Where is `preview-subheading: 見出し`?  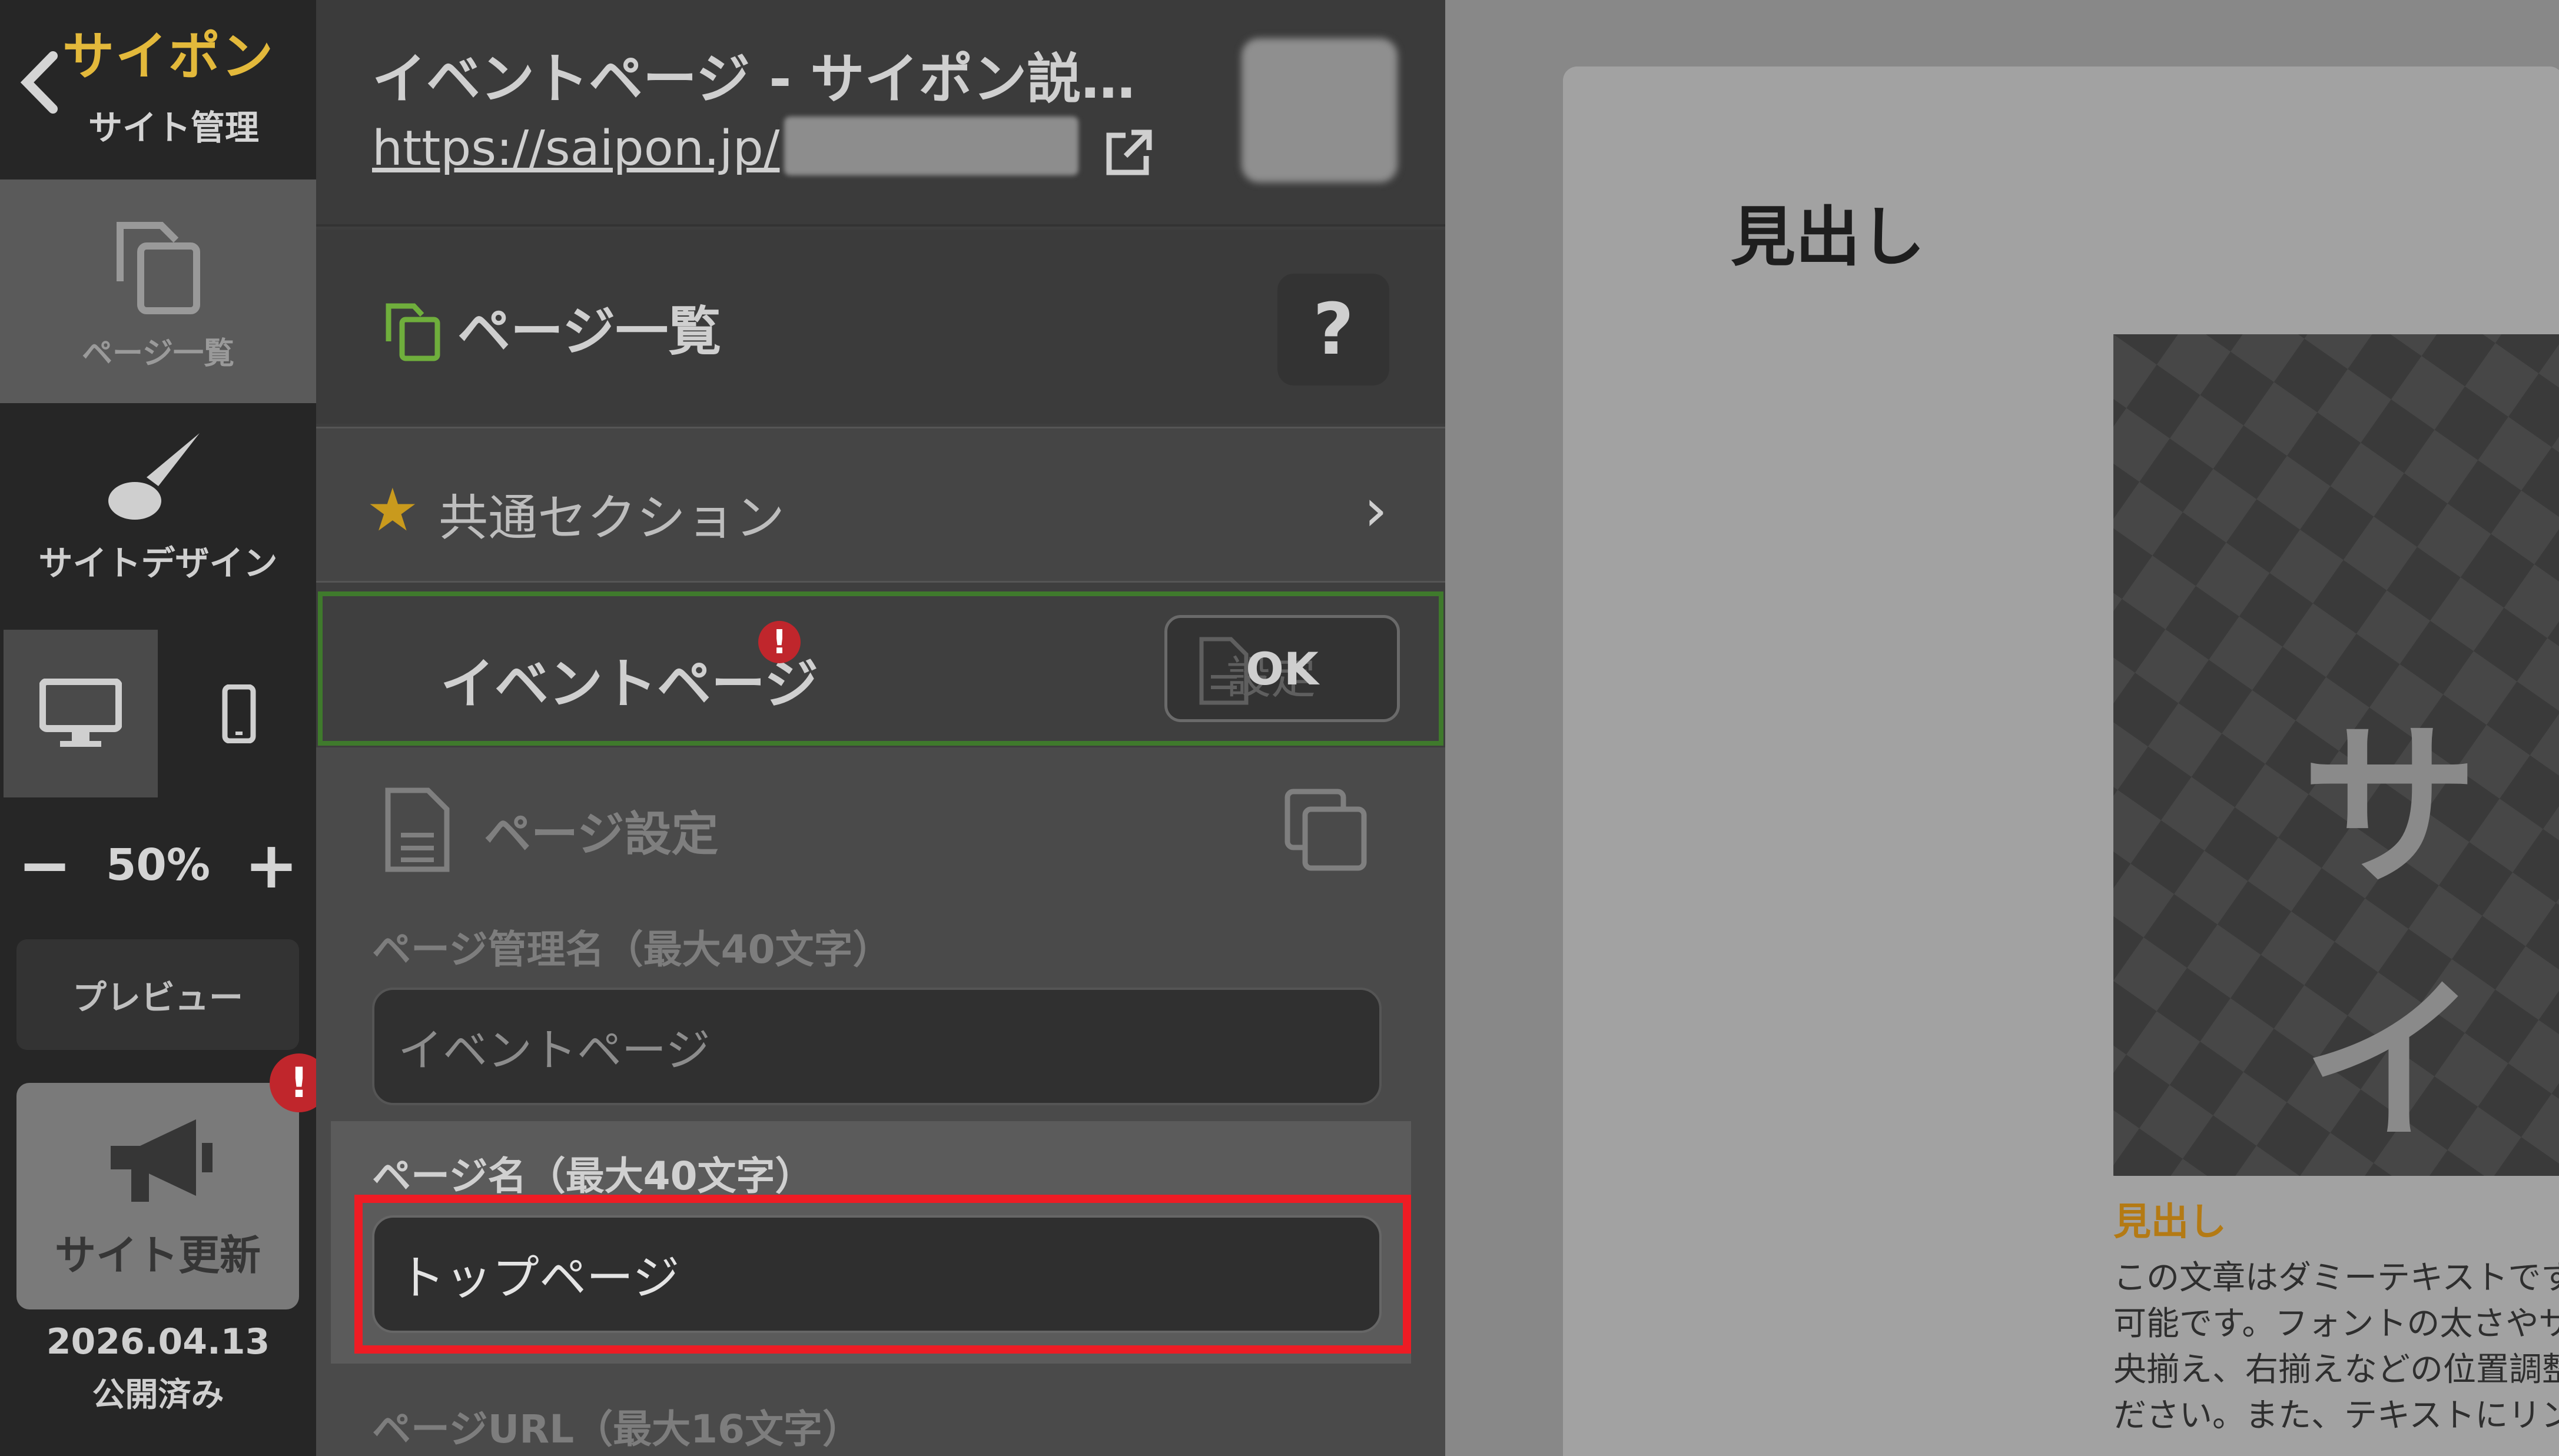 preview-subheading: 見出し is located at coordinates (2169, 1223).